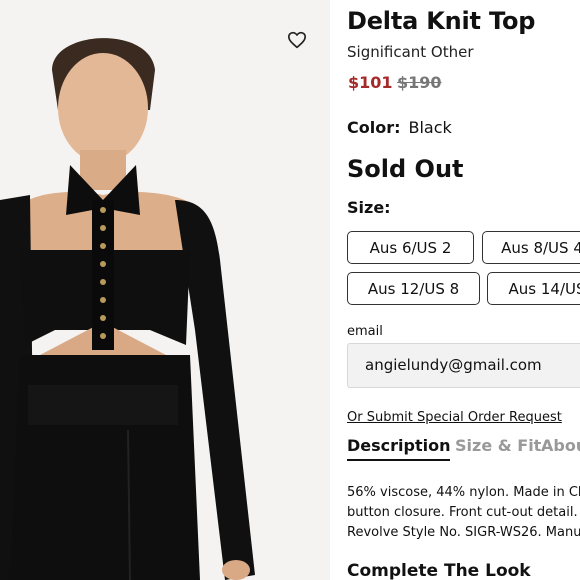  Describe the element at coordinates (365, 331) in the screenshot. I see `email-label: email` at that location.